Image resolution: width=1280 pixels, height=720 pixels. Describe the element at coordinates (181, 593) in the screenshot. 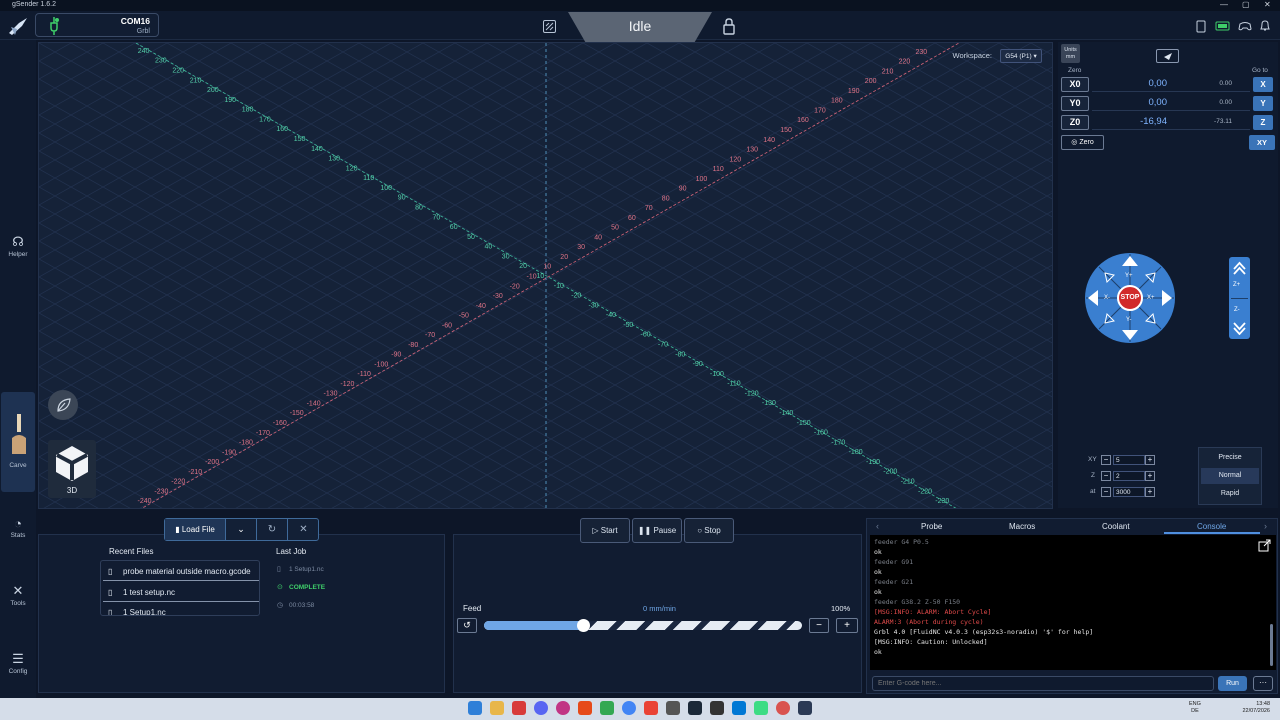

I see `recent-file-item: ▯ 1 test setup.nc` at that location.